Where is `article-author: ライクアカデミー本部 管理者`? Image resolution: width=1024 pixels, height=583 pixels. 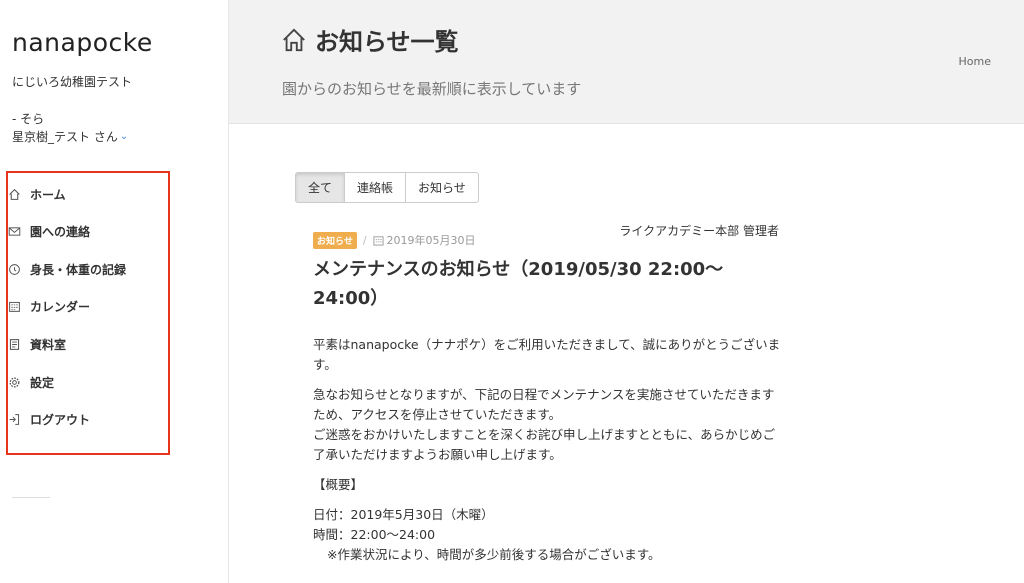 article-author: ライクアカデミー本部 管理者 is located at coordinates (699, 231).